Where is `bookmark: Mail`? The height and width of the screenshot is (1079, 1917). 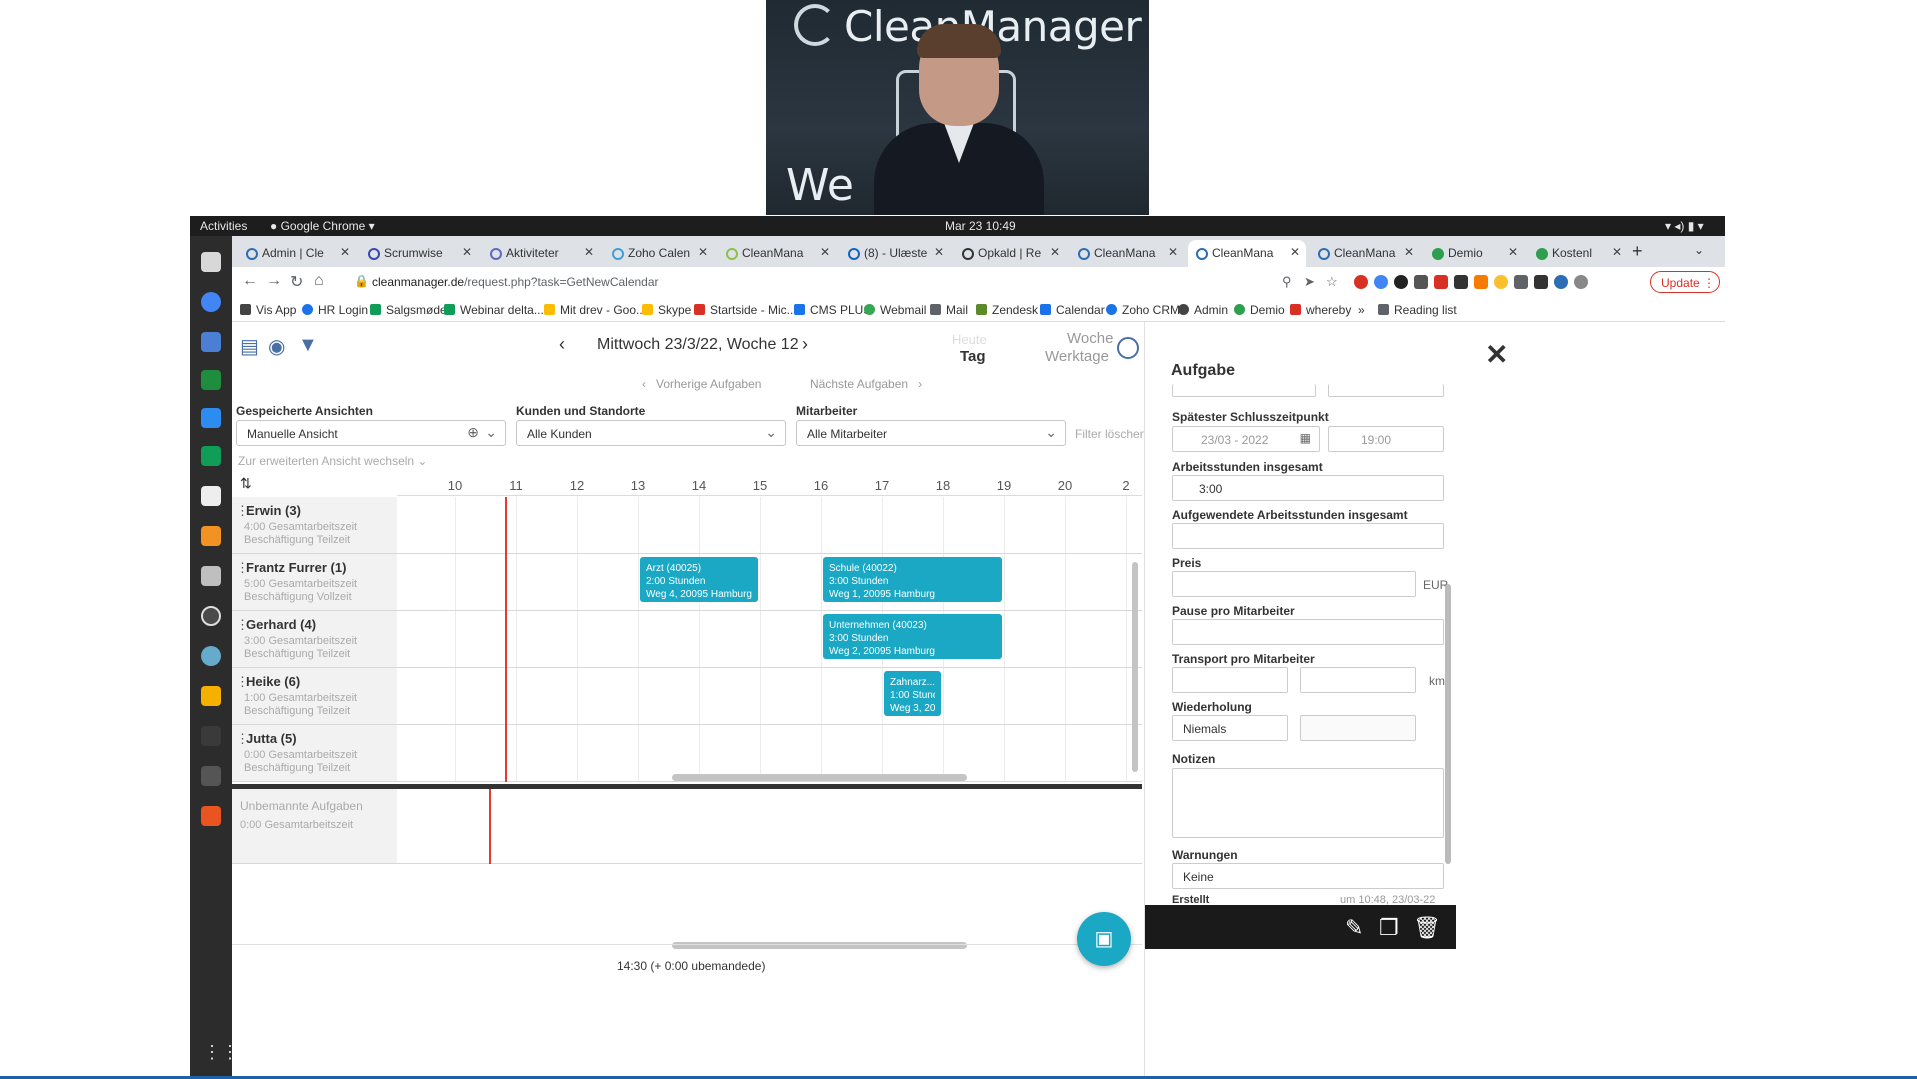 bookmark: Mail is located at coordinates (949, 310).